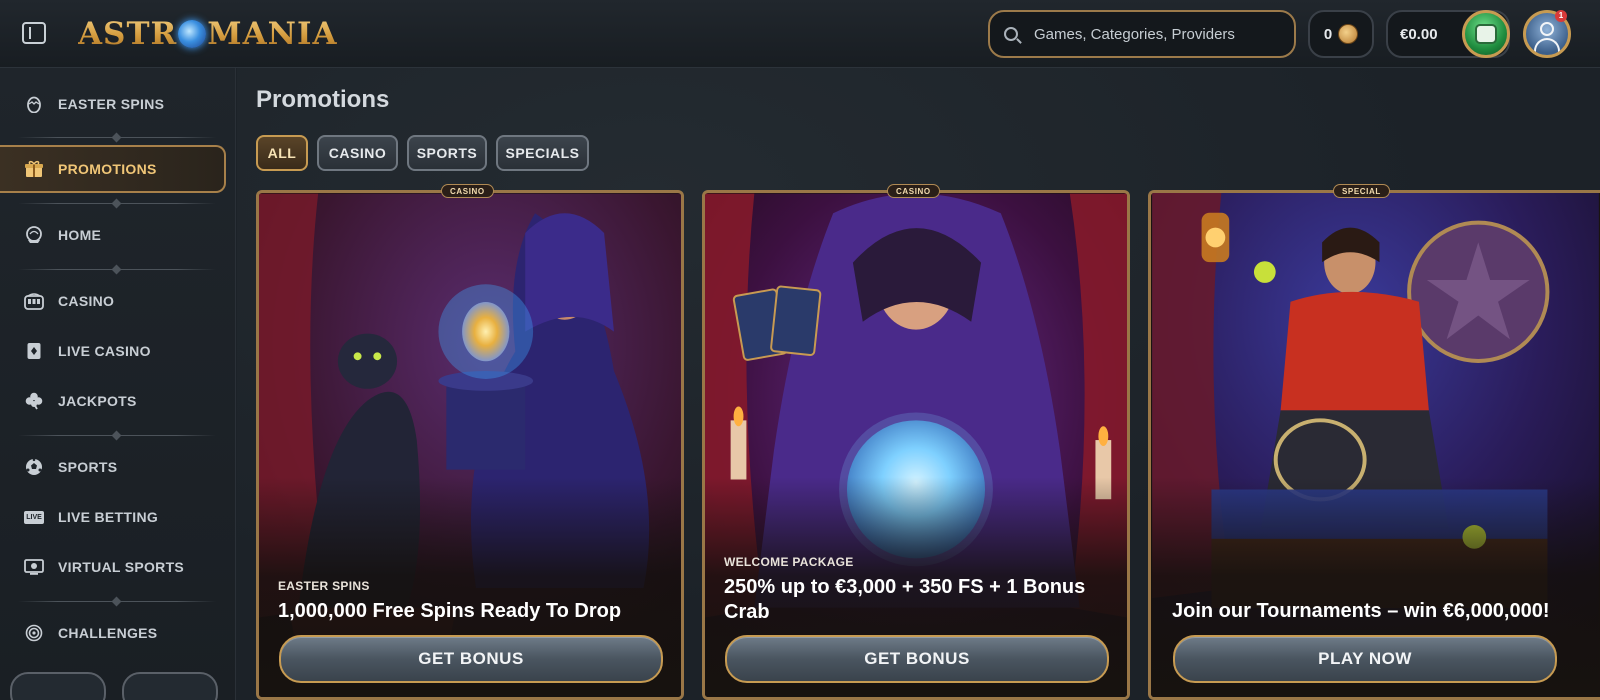 The image size is (1600, 700). I want to click on sidebar-item-label: VIRTUAL SPORTS, so click(121, 567).